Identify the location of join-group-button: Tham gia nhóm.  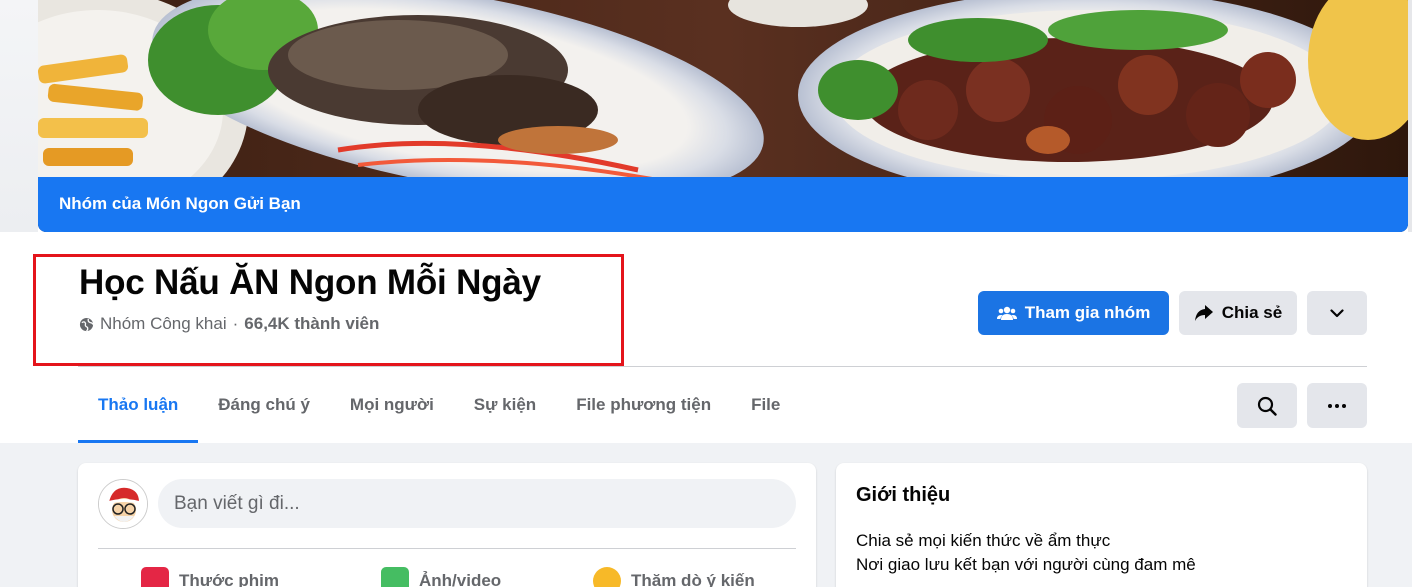
(1073, 313).